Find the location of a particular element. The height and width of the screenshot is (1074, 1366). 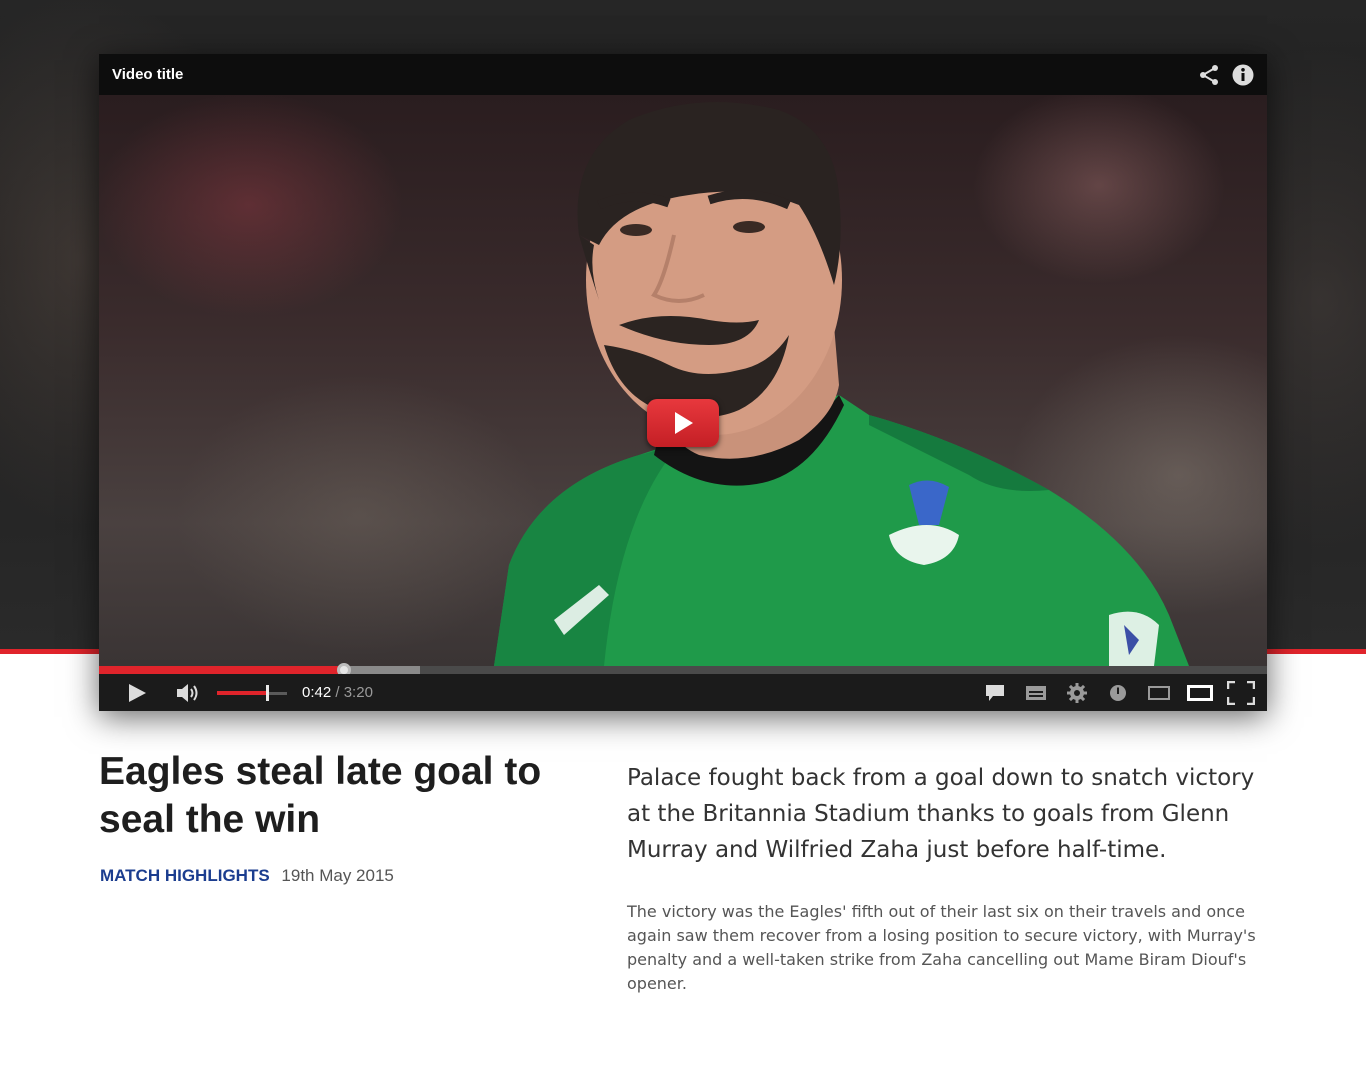

watch-later-button is located at coordinates (1117, 692).